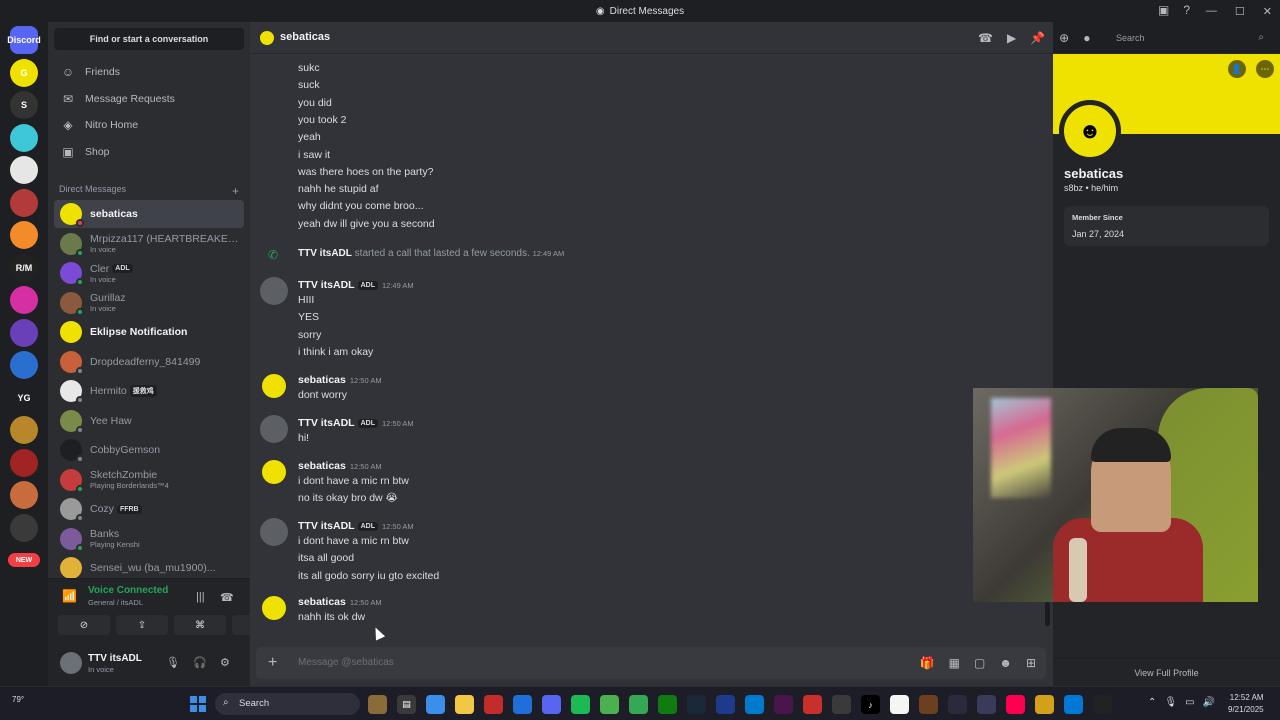  I want to click on voice-call-icon: ☎, so click(985, 38).